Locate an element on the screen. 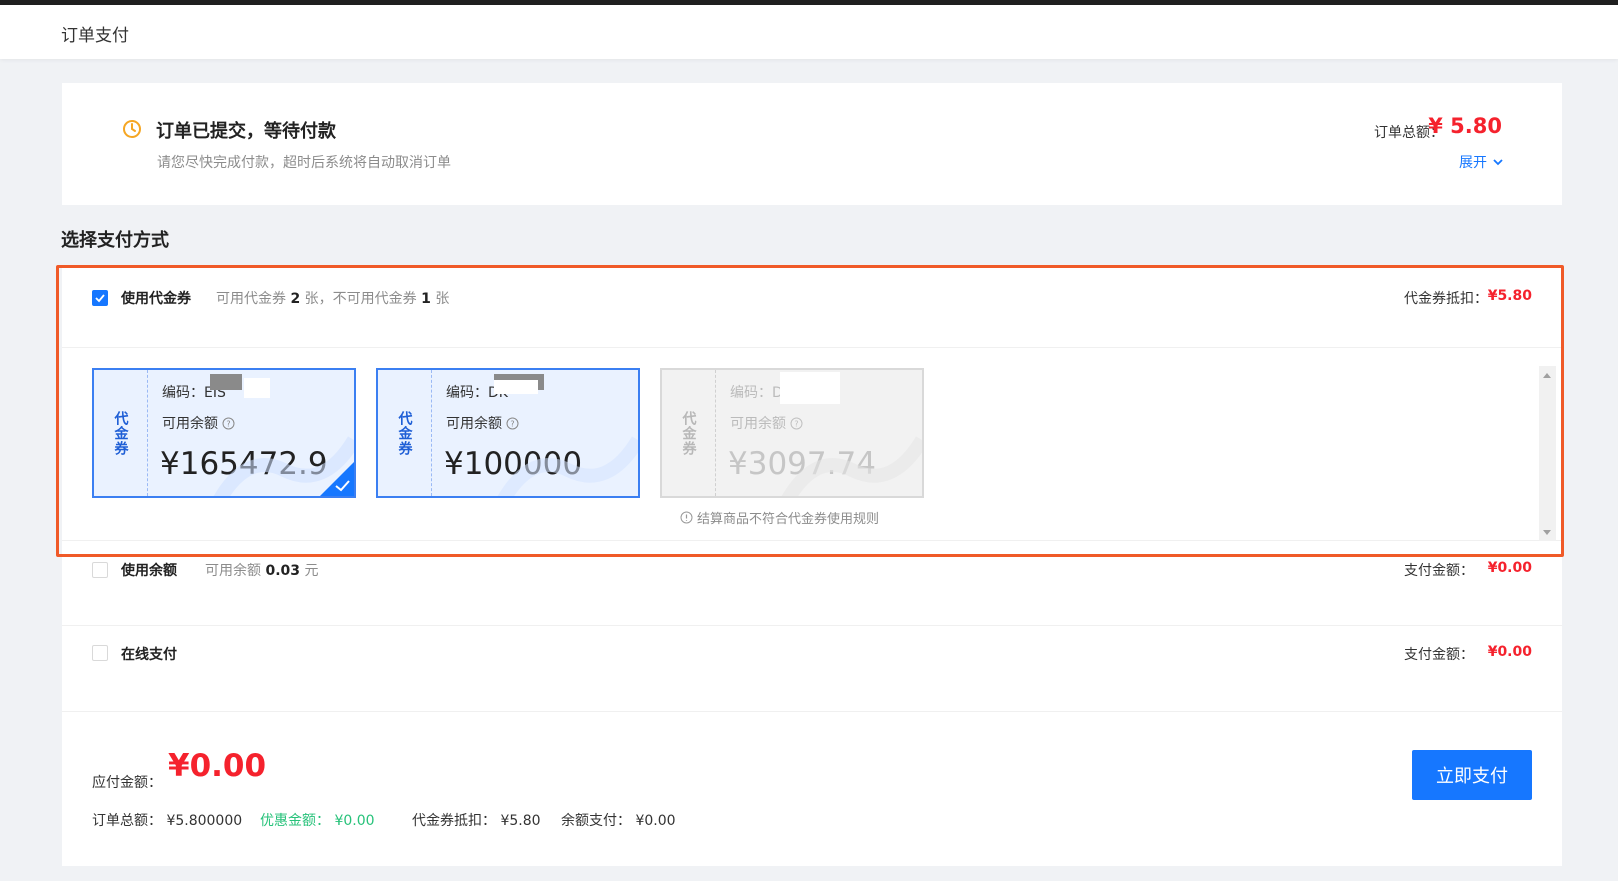 This screenshot has width=1618, height=881. pay-now-button: 立即支付 is located at coordinates (1472, 775).